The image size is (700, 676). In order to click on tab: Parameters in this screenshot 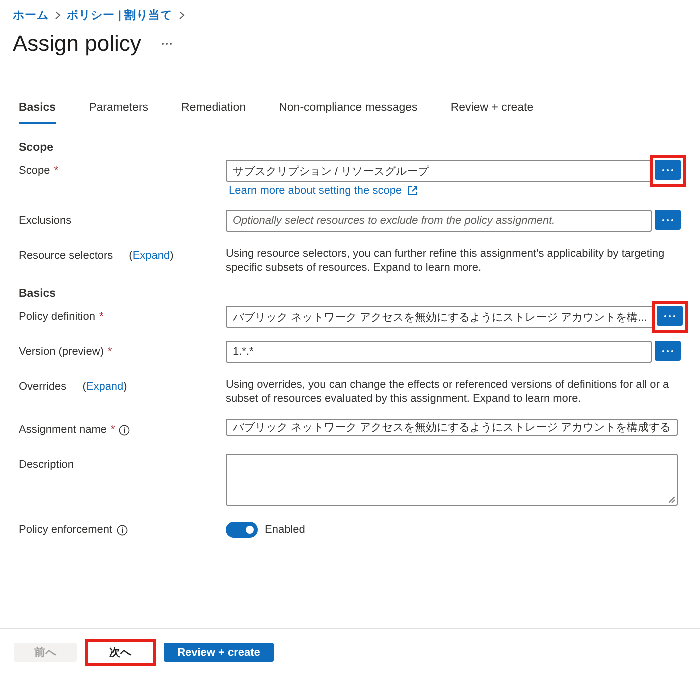, I will do `click(119, 111)`.